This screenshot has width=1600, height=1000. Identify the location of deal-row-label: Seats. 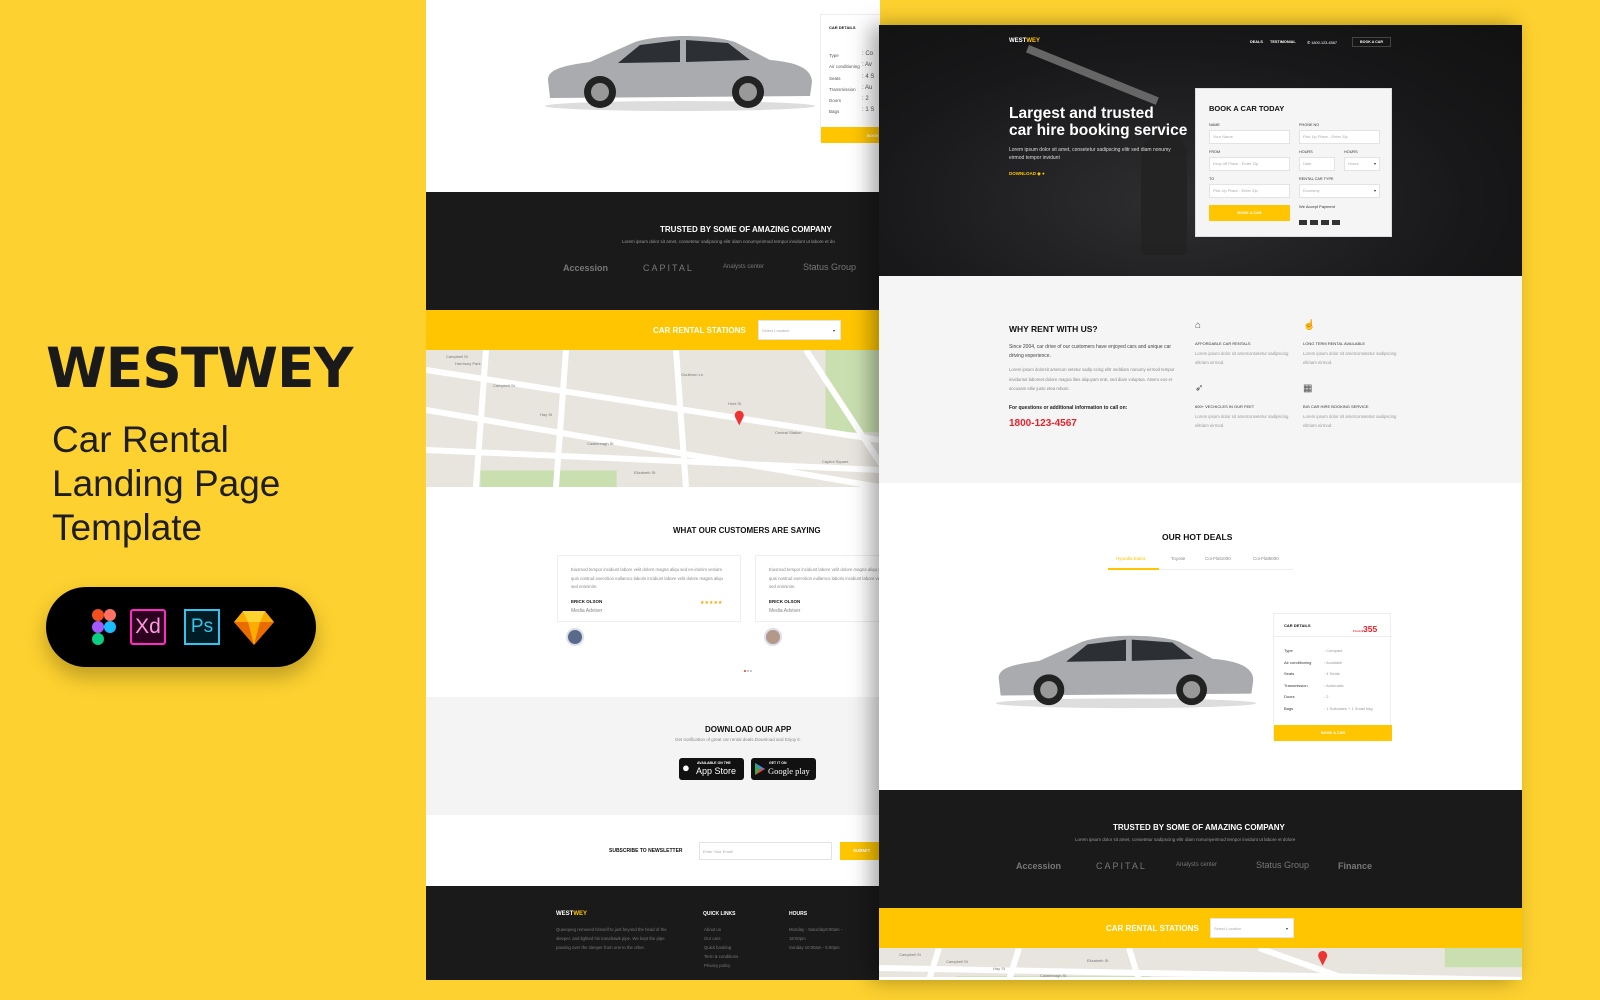
(1289, 673).